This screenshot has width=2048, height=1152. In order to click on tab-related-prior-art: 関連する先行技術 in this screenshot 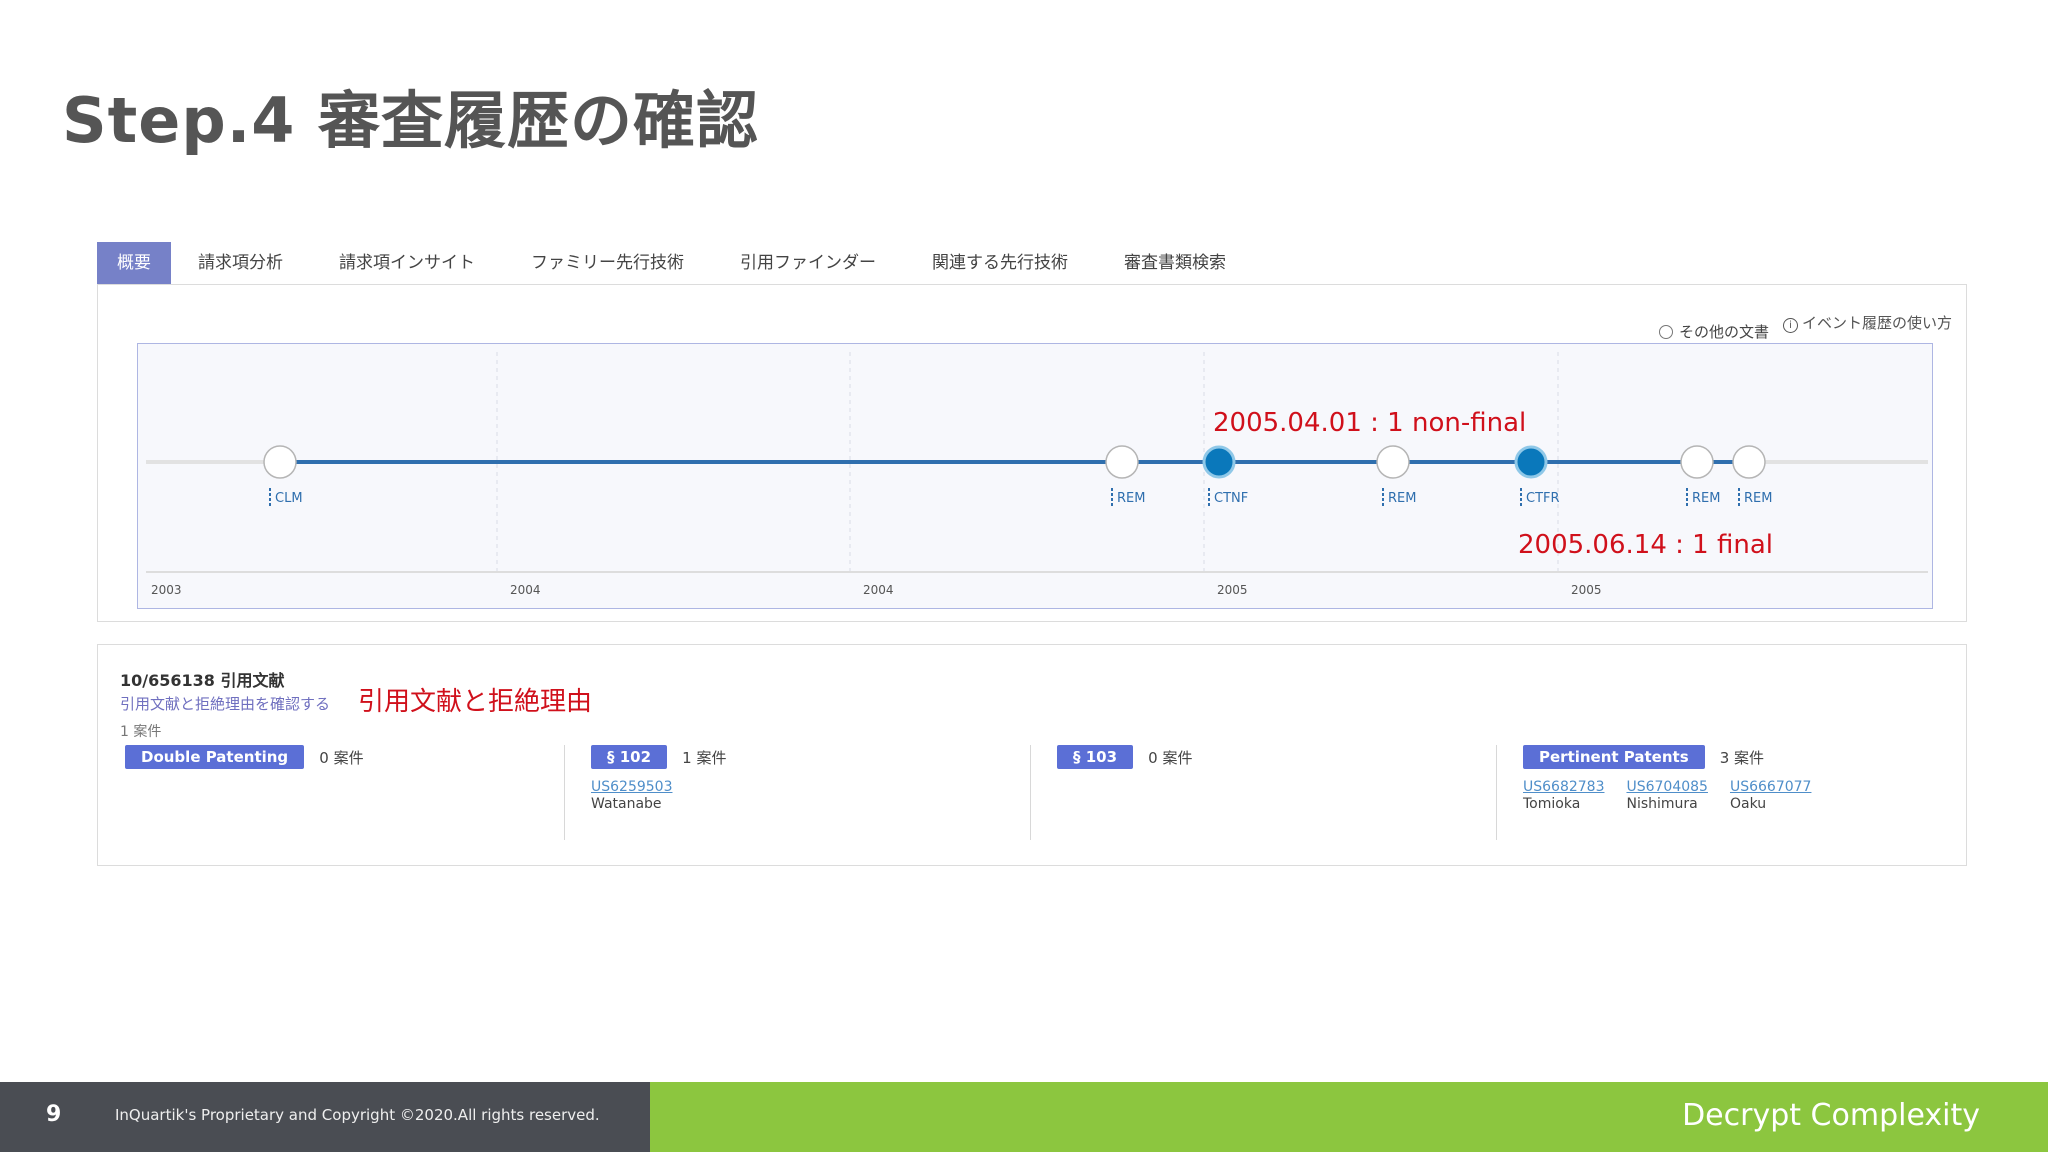, I will do `click(1000, 263)`.